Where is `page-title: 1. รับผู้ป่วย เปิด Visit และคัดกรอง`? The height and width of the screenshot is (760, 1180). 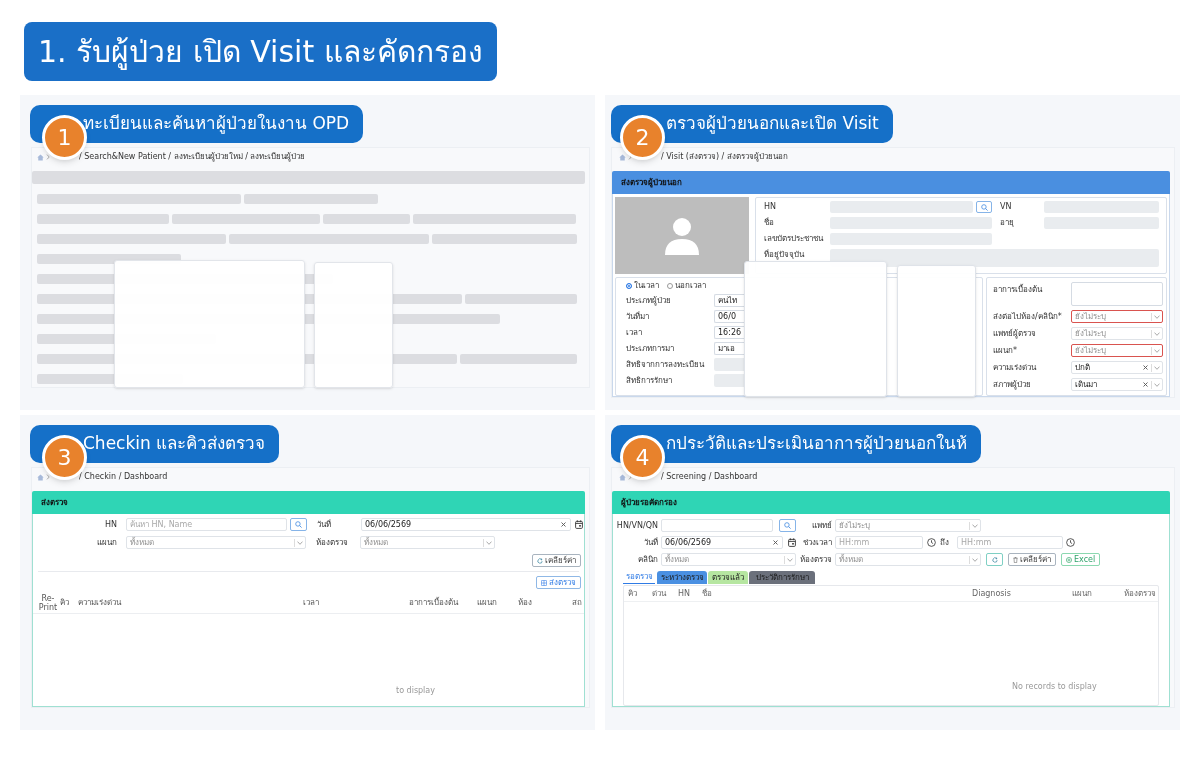
page-title: 1. รับผู้ป่วย เปิด Visit และคัดกรอง is located at coordinates (260, 51).